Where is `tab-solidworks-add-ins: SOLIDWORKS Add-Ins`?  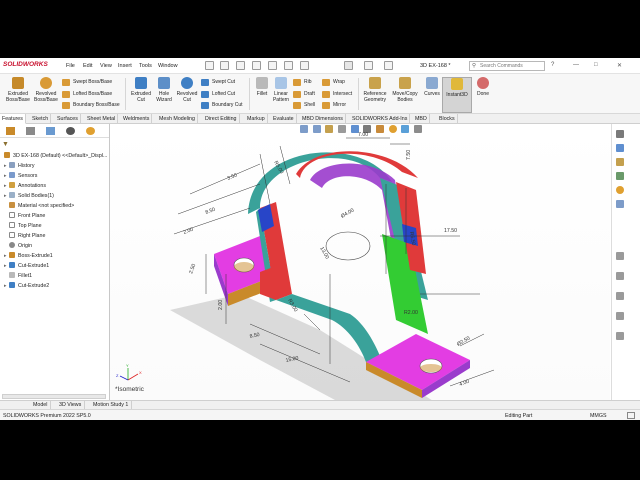 tab-solidworks-add-ins: SOLIDWORKS Add-Ins is located at coordinates (380, 119).